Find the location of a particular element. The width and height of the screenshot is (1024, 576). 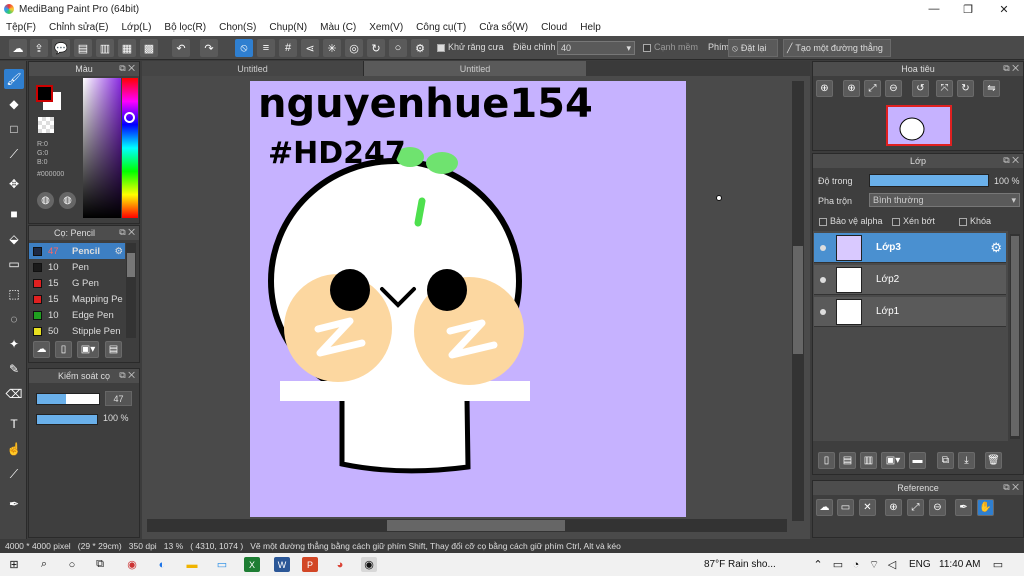

medibang-icon: ◉ is located at coordinates (369, 564).